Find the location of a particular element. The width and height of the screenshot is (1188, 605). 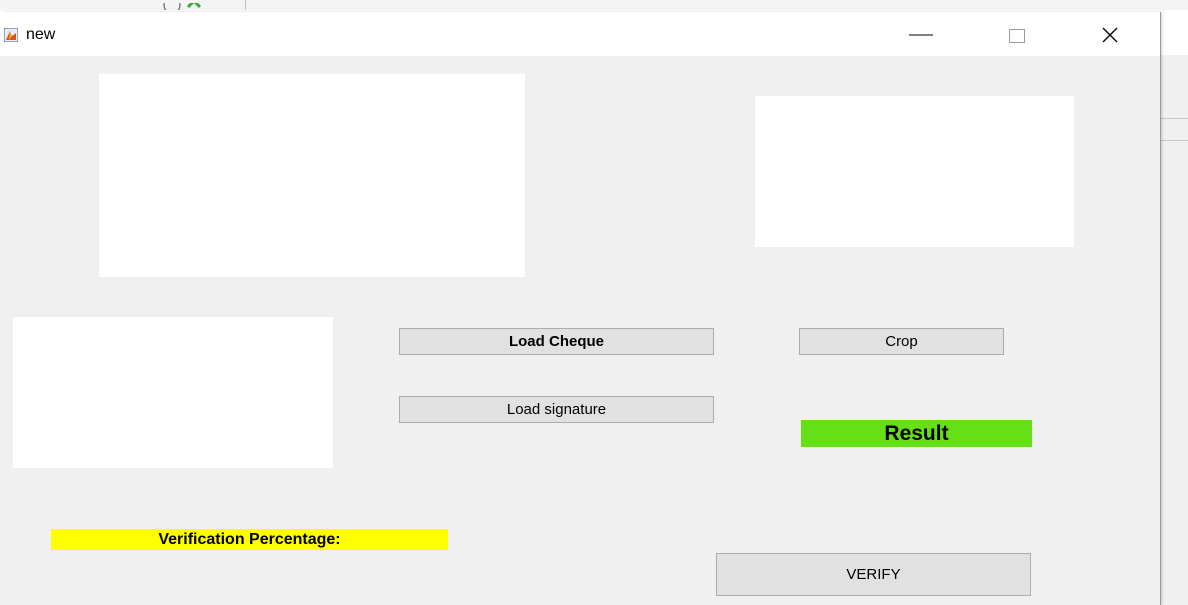

maximize-icon is located at coordinates (1017, 36).